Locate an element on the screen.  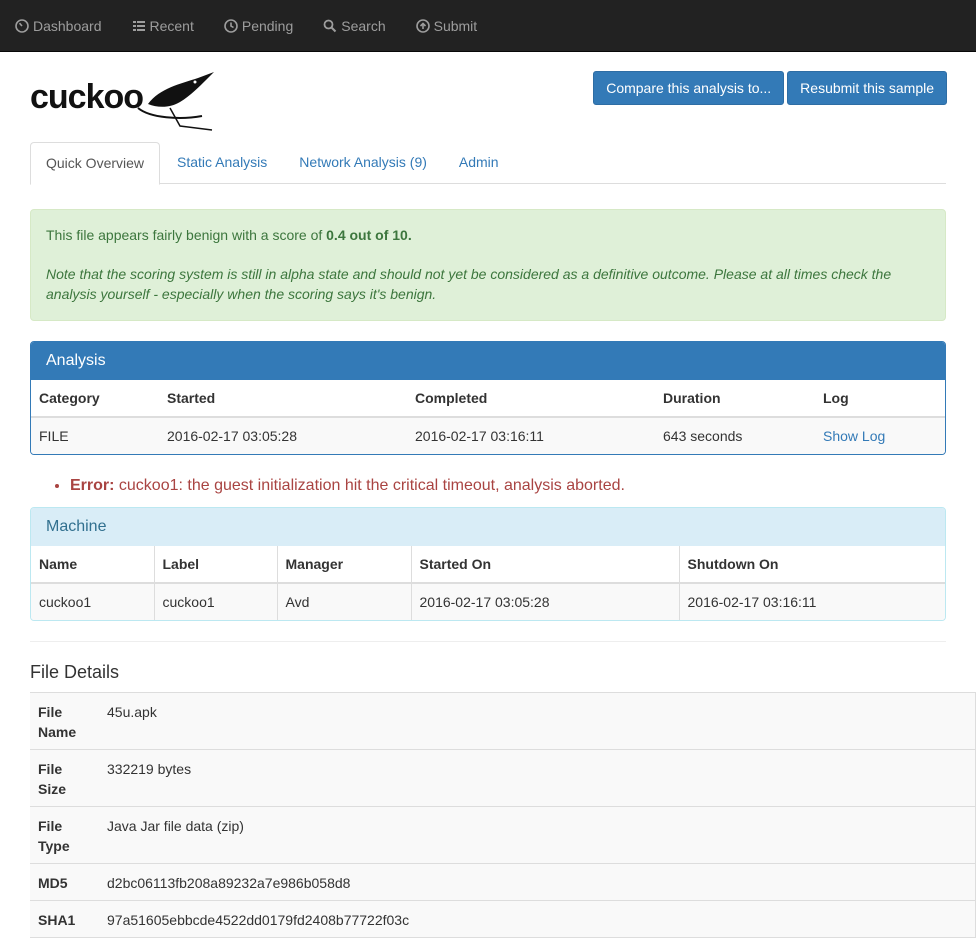
nav-submit: Submit is located at coordinates (447, 25).